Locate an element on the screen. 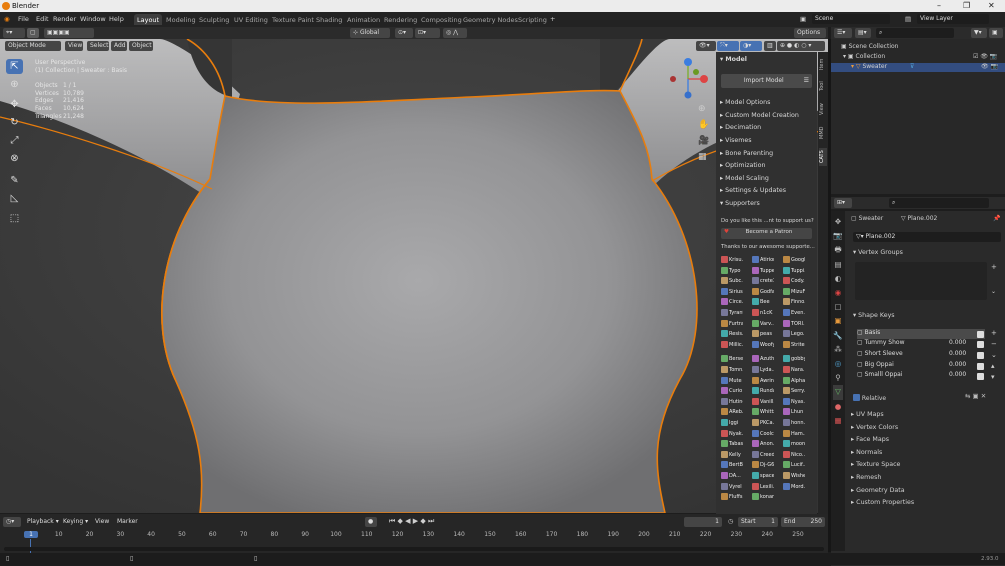 Image resolution: width=1005 pixels, height=566 pixels. supporter-item: Huting is located at coordinates (732, 402).